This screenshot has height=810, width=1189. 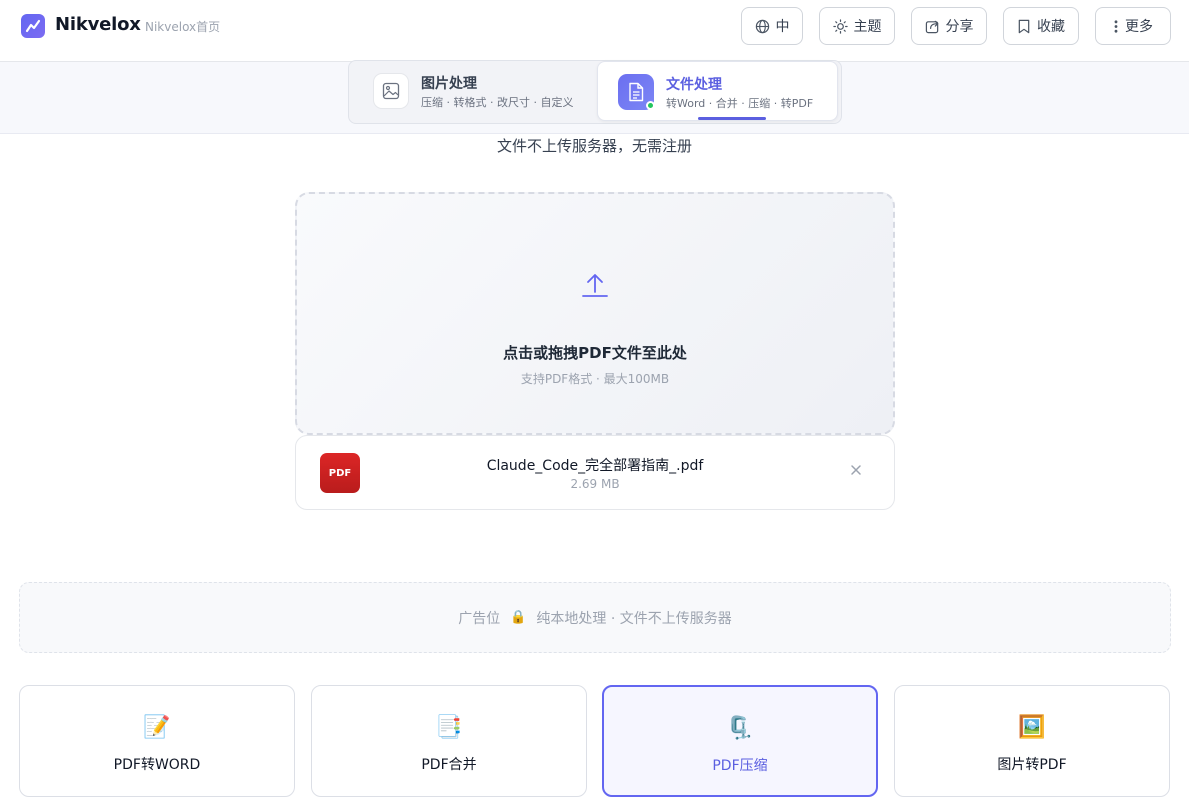 I want to click on ad-banner: 广告位 🔒 纯本地处理 · 文件不上传服务器, so click(x=595, y=617).